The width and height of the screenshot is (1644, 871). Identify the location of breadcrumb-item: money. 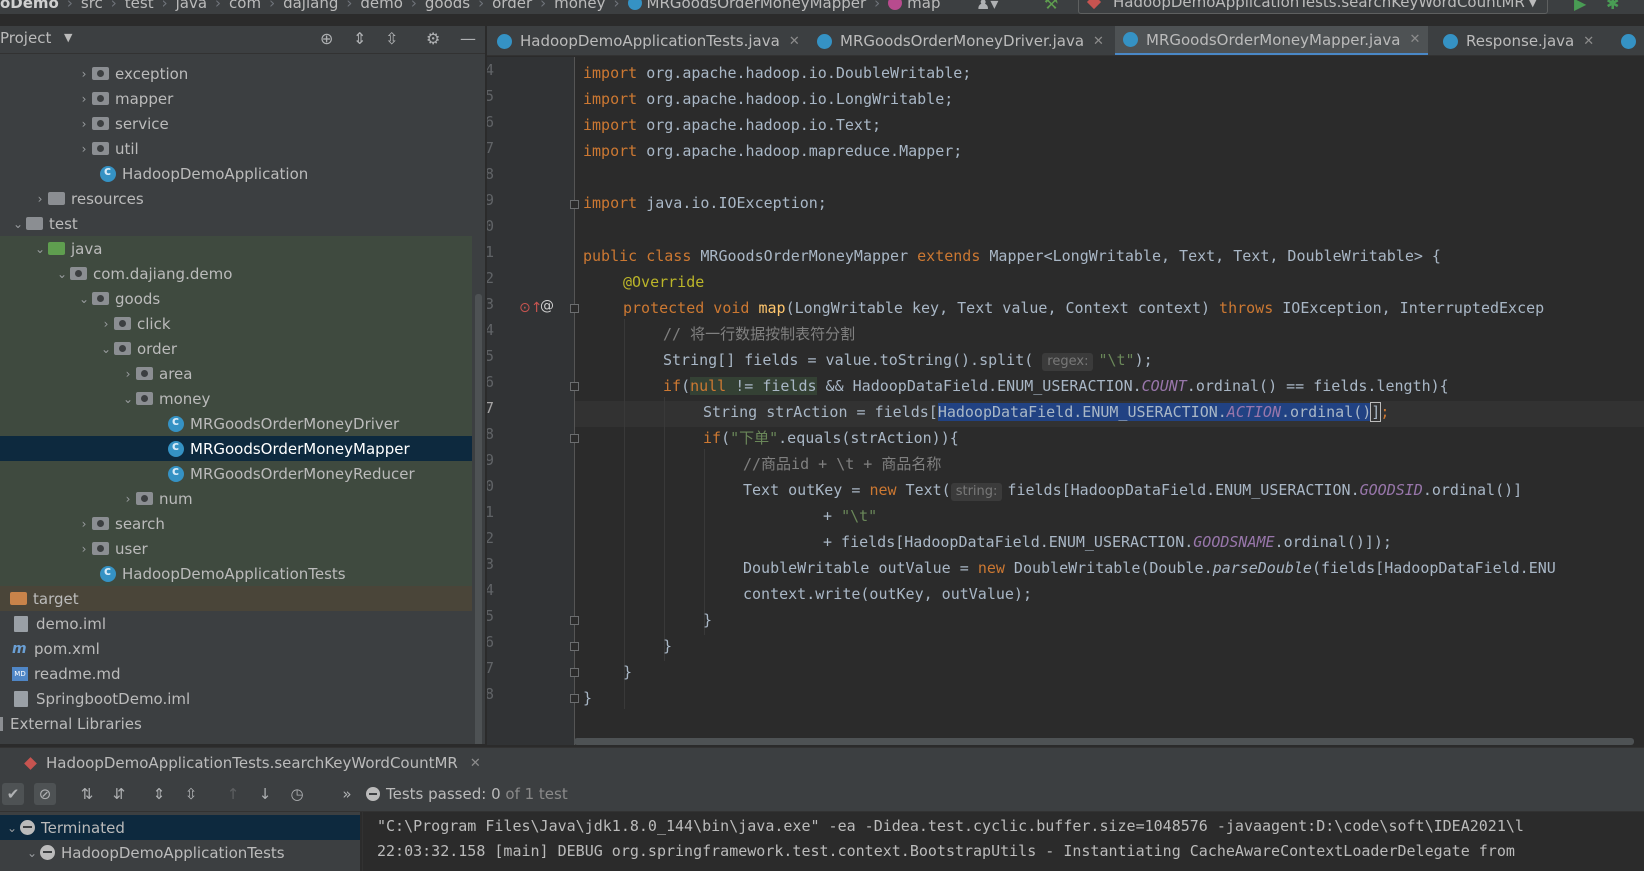
(579, 6).